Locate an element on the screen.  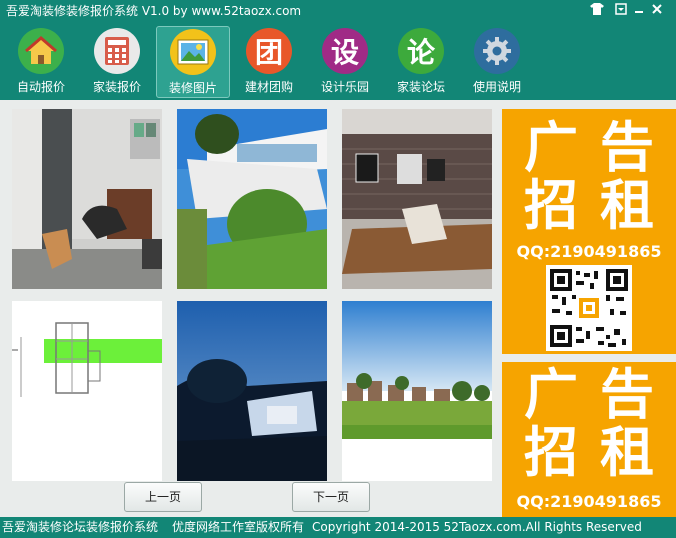
status-owner: 优度网络工作室版权所有 is located at coordinates (238, 527).